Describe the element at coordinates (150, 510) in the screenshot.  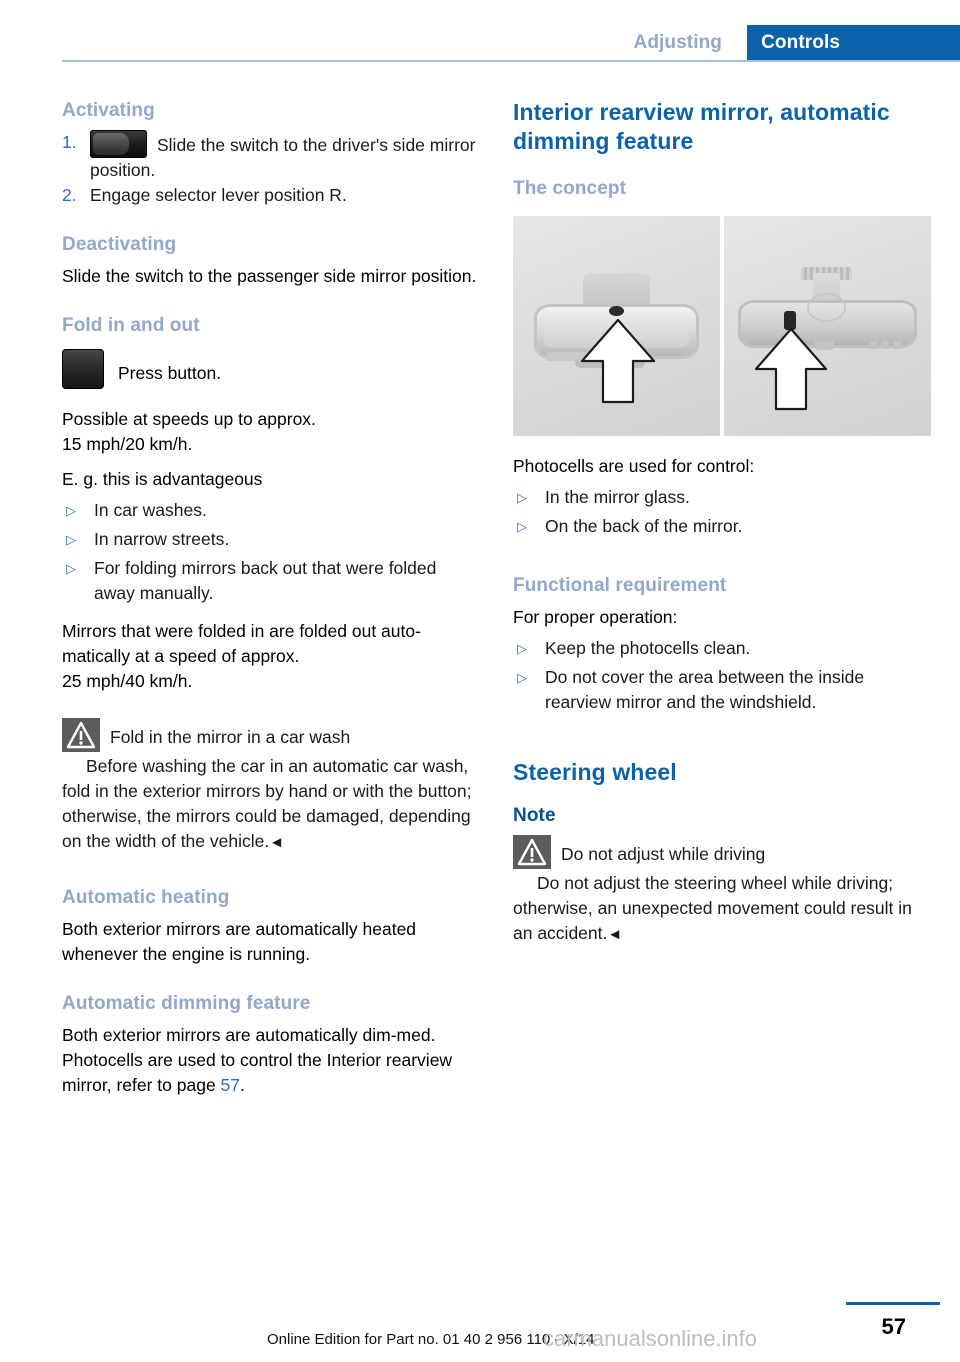
I see `list-item-label: In car washes.` at that location.